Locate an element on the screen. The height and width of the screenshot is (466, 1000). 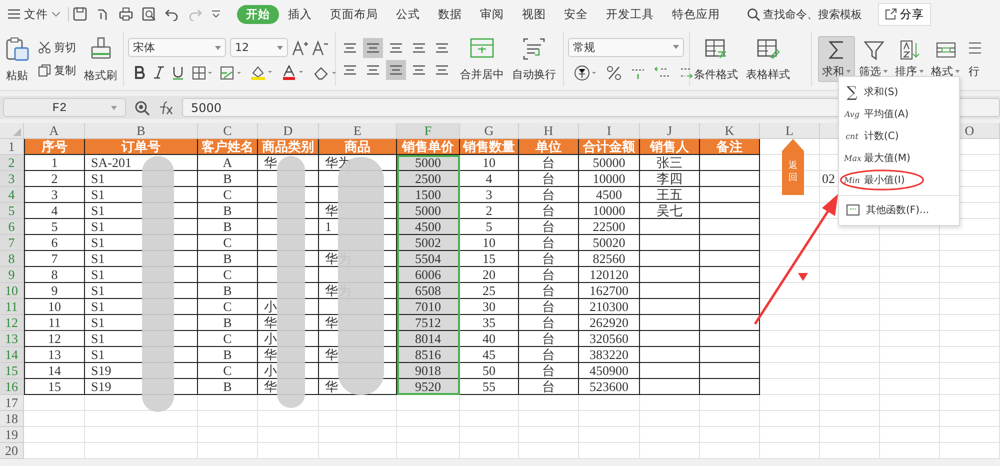
fill-color-icon is located at coordinates (262, 72).